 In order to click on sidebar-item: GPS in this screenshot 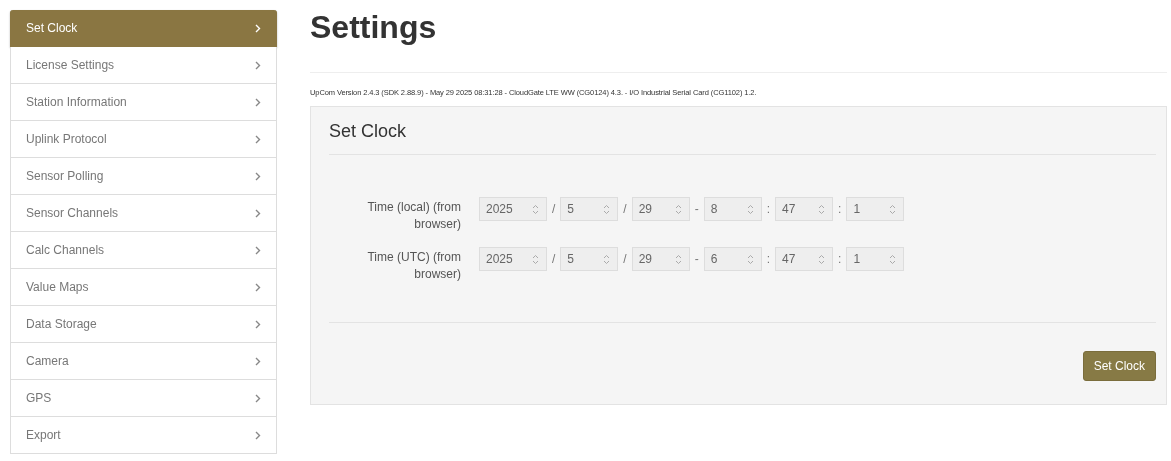, I will do `click(143, 398)`.